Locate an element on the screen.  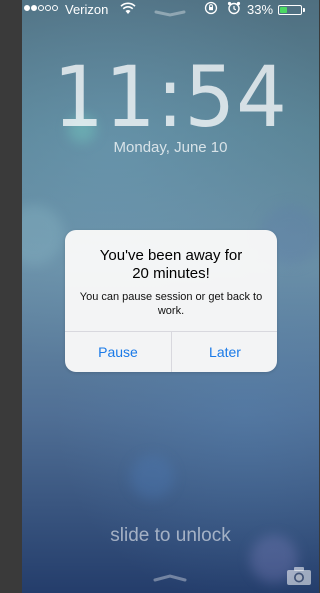
pause-button: Pause is located at coordinates (118, 352).